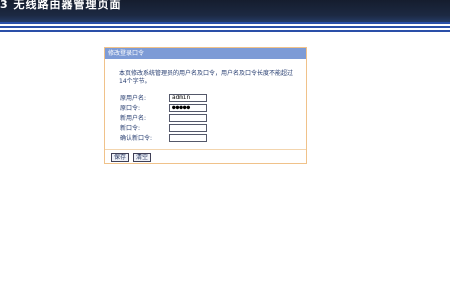 The width and height of the screenshot is (450, 300). Describe the element at coordinates (188, 98) in the screenshot. I see `old-username-input: admin` at that location.